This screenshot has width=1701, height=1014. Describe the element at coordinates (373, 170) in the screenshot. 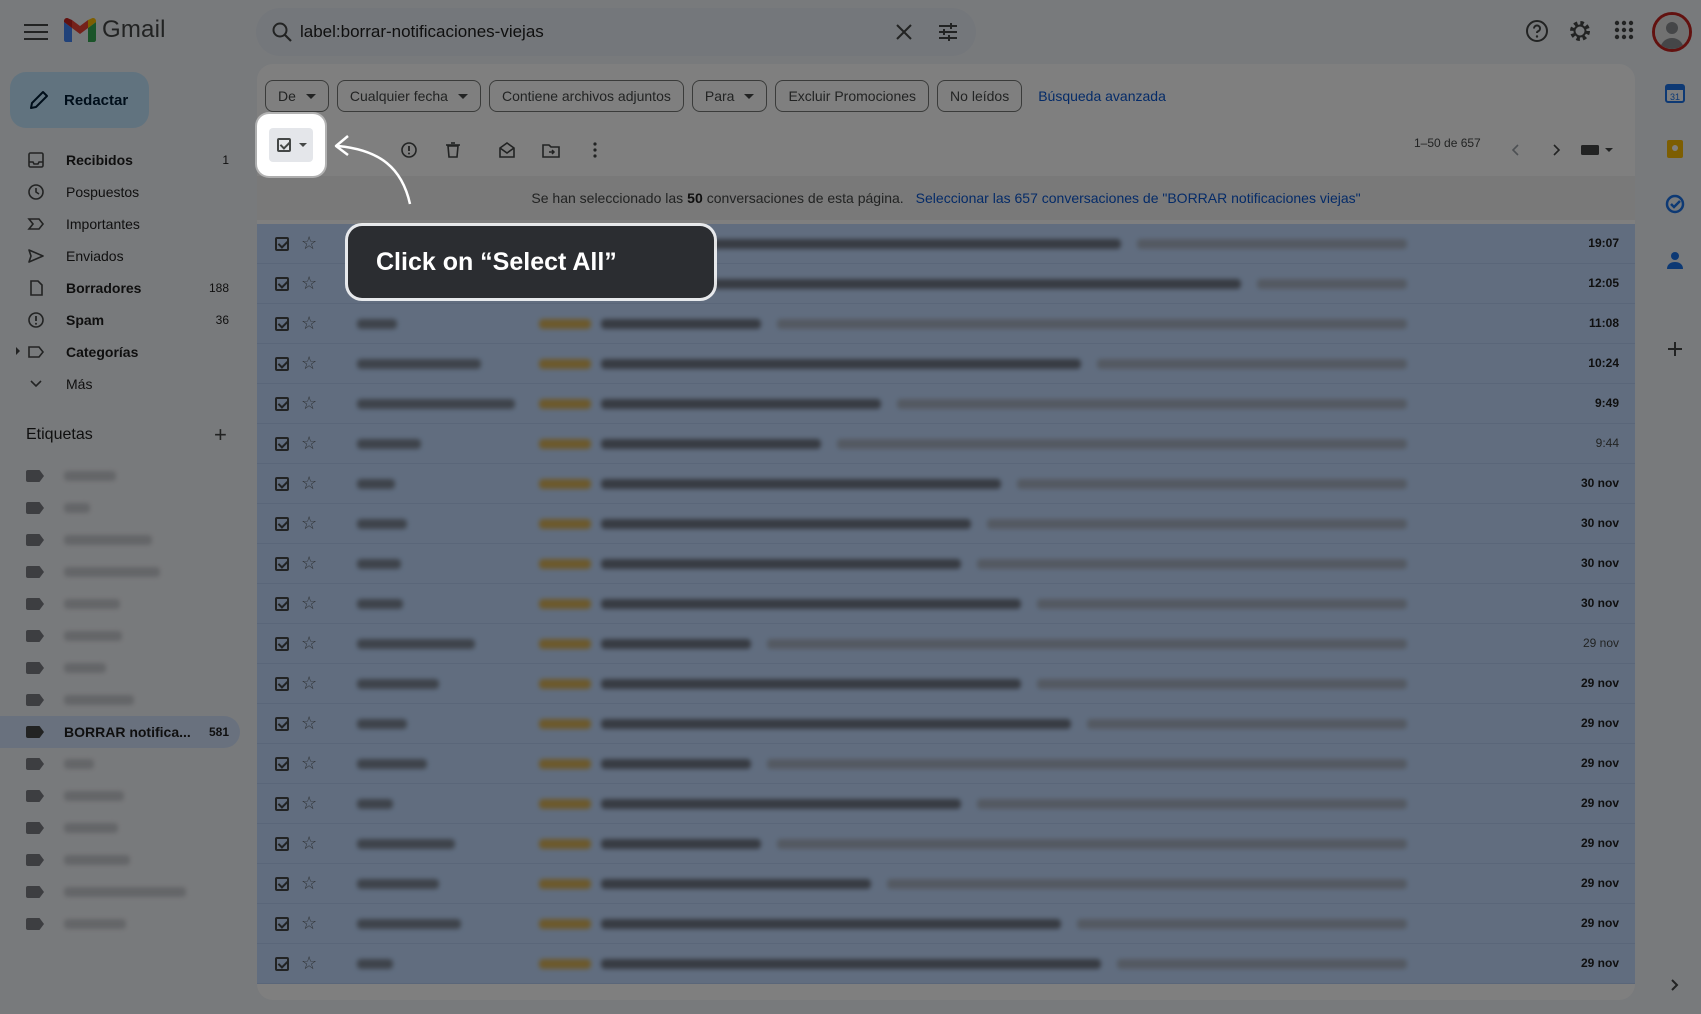

I see `curved-pointer-arrow-icon` at that location.